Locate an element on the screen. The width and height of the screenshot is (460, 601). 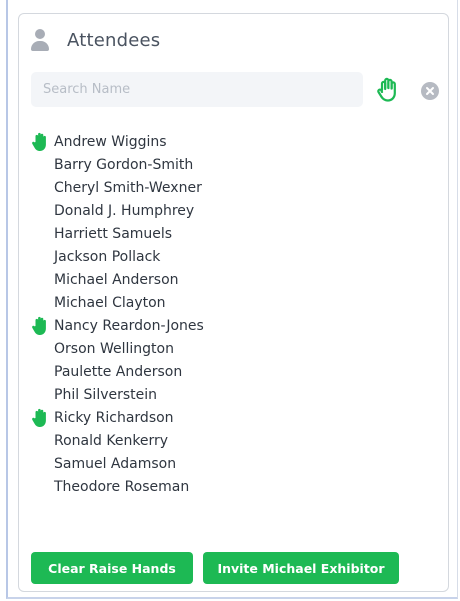
attendee-name: Andrew Wiggins is located at coordinates (110, 141).